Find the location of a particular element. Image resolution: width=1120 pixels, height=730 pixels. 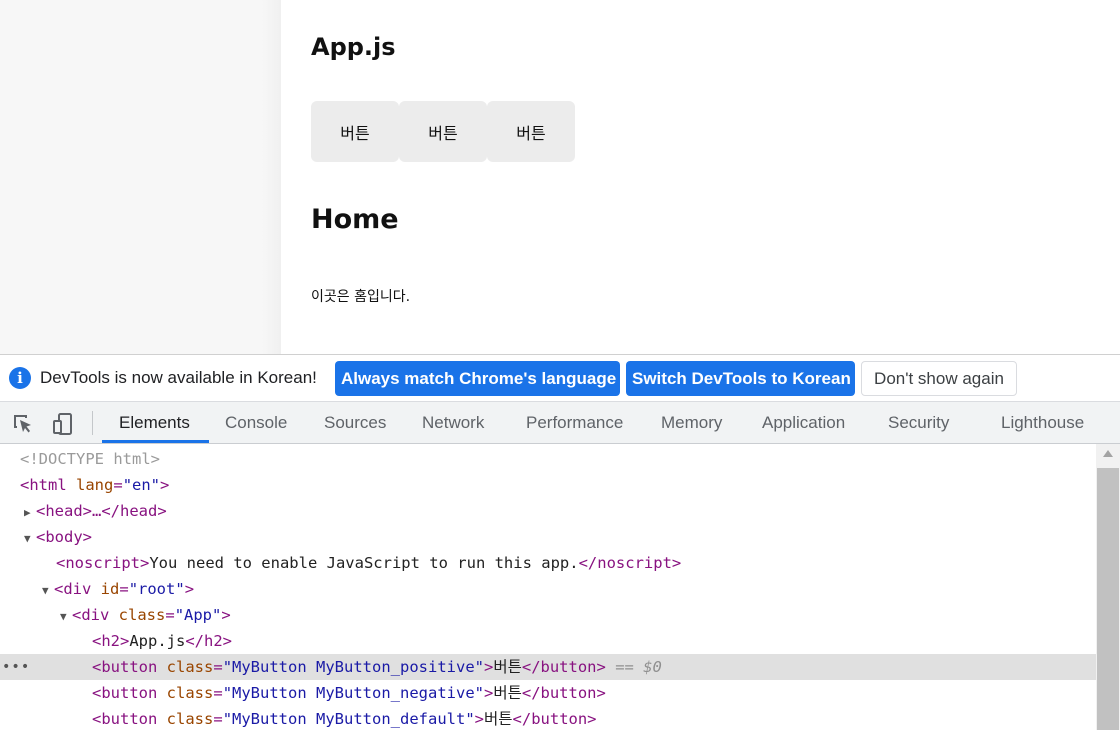

button-row: 버튼 버튼 버튼 is located at coordinates (443, 131).